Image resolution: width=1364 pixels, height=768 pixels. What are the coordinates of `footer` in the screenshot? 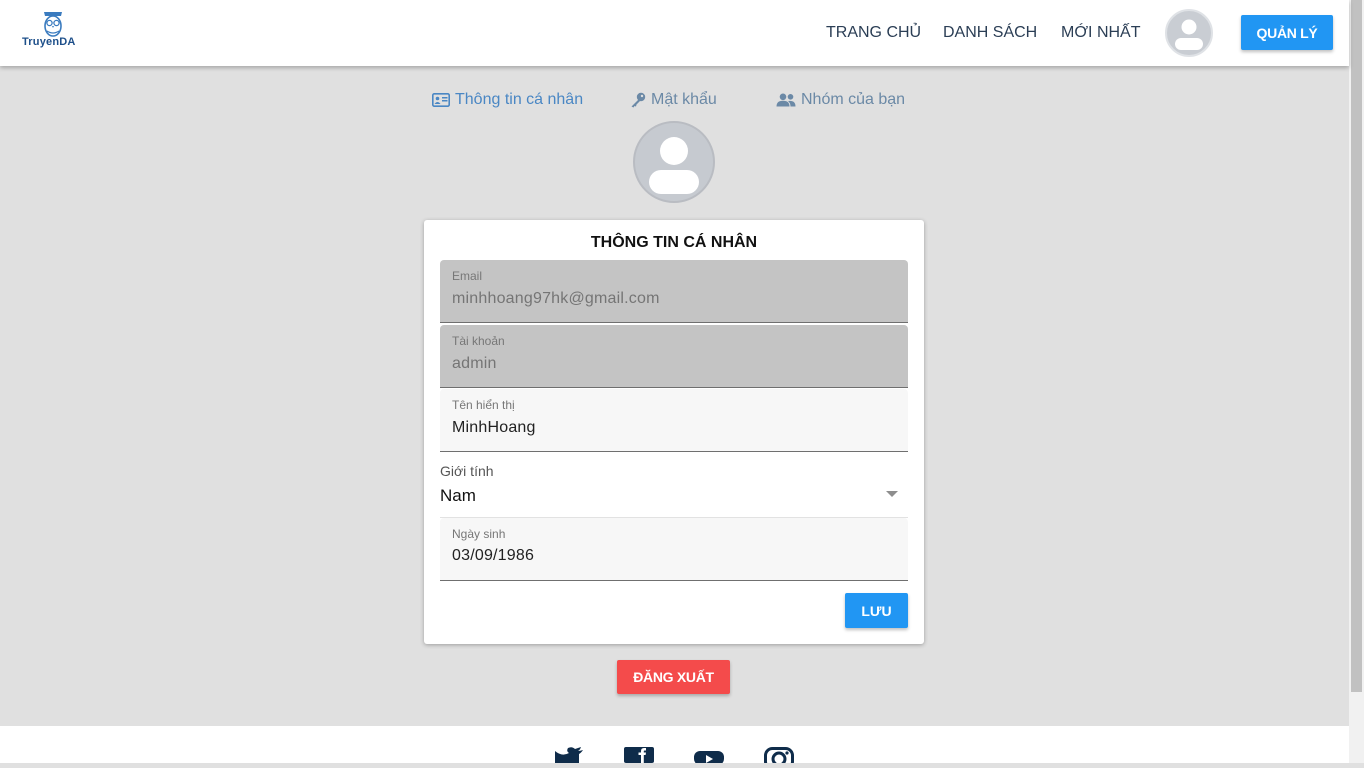 It's located at (674, 744).